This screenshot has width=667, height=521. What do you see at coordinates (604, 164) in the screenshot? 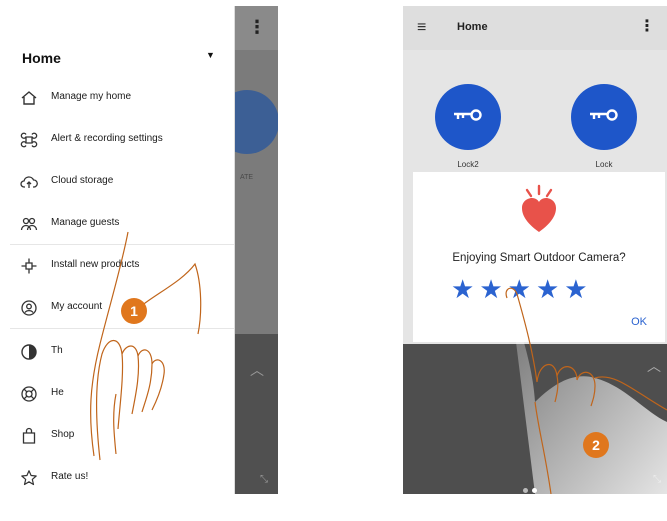
I see `lock-label: Lock` at bounding box center [604, 164].